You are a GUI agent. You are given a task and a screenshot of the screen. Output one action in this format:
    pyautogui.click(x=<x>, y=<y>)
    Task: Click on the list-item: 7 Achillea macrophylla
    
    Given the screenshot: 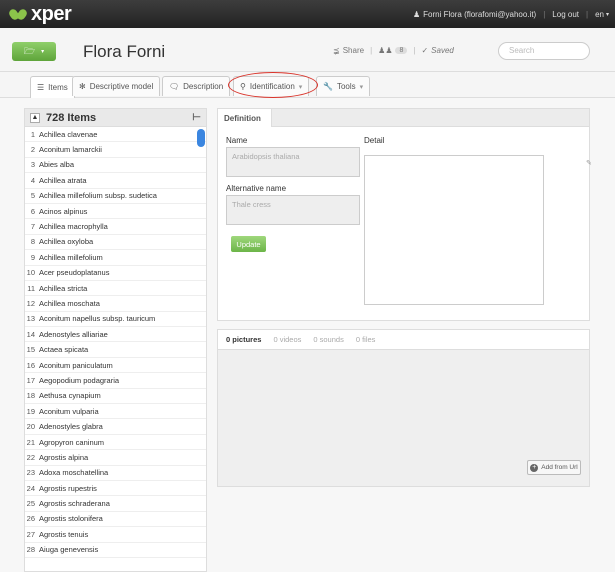 What is the action you would take?
    pyautogui.click(x=115, y=227)
    